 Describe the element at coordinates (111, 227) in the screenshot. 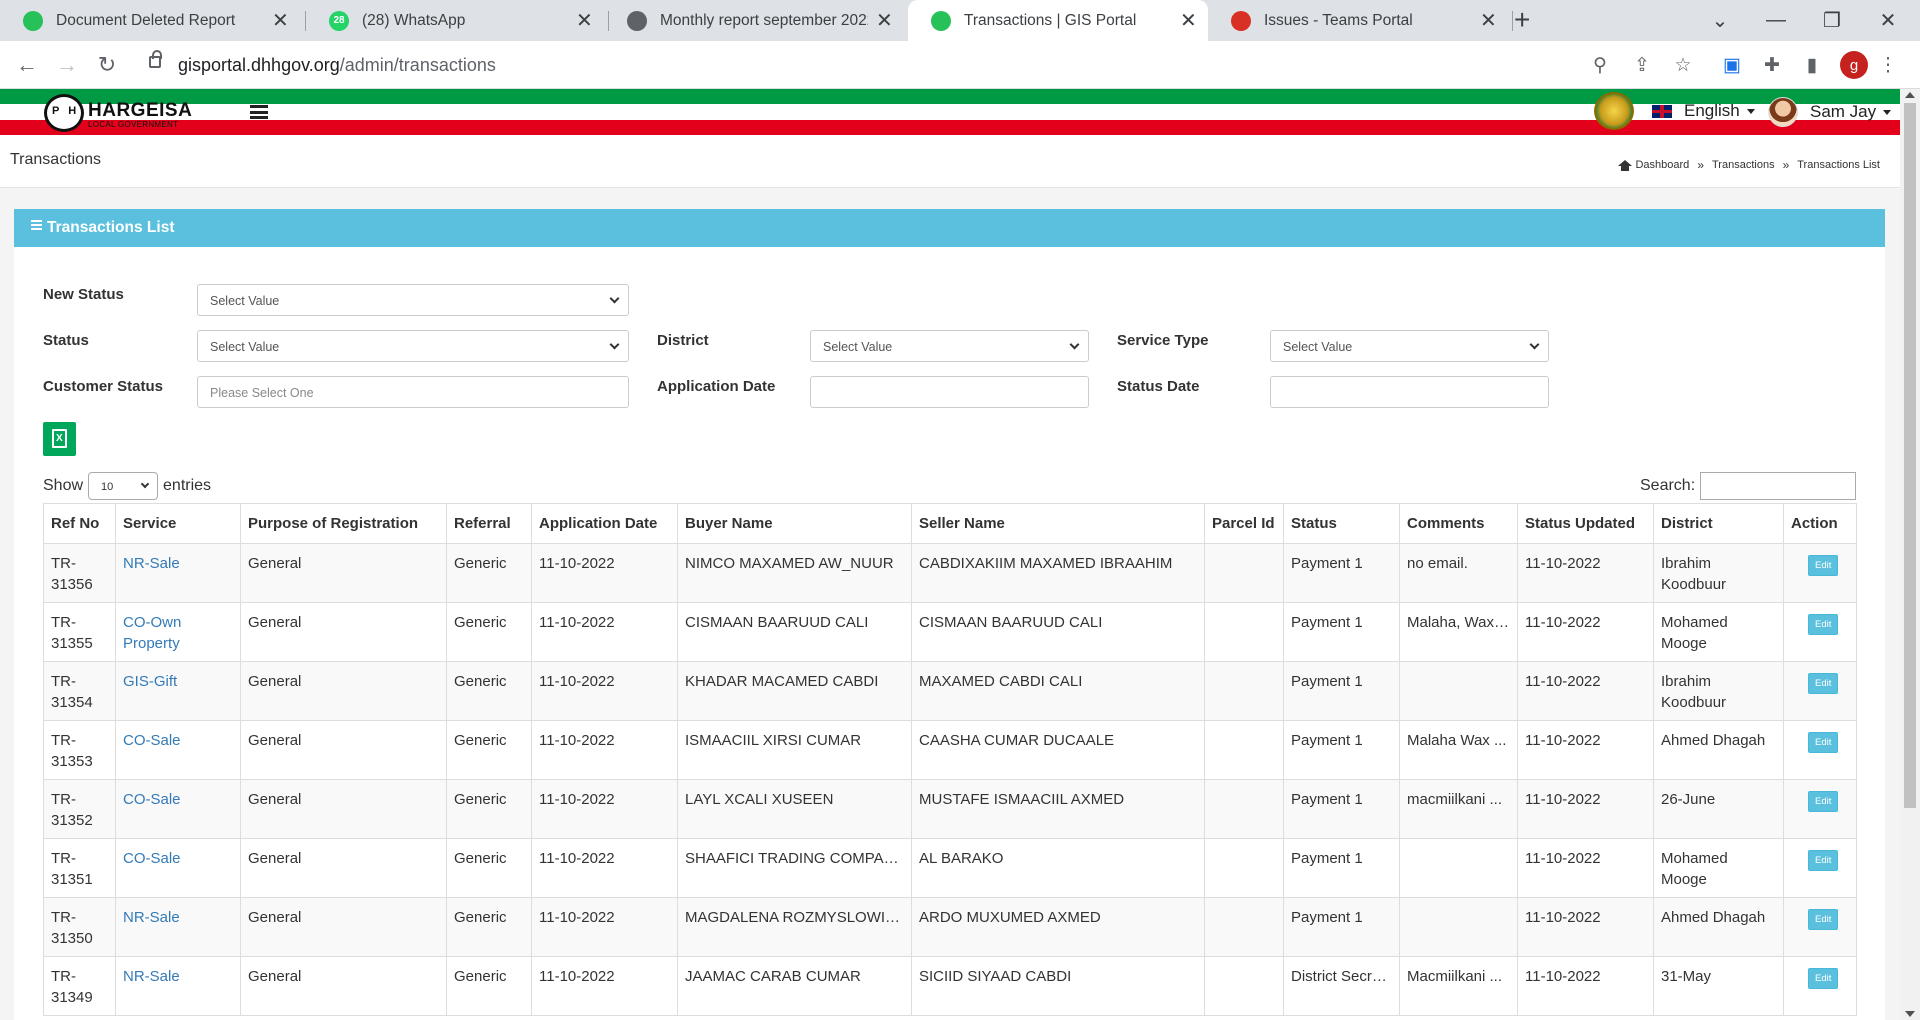

I see `panel-title: Transactions List` at that location.